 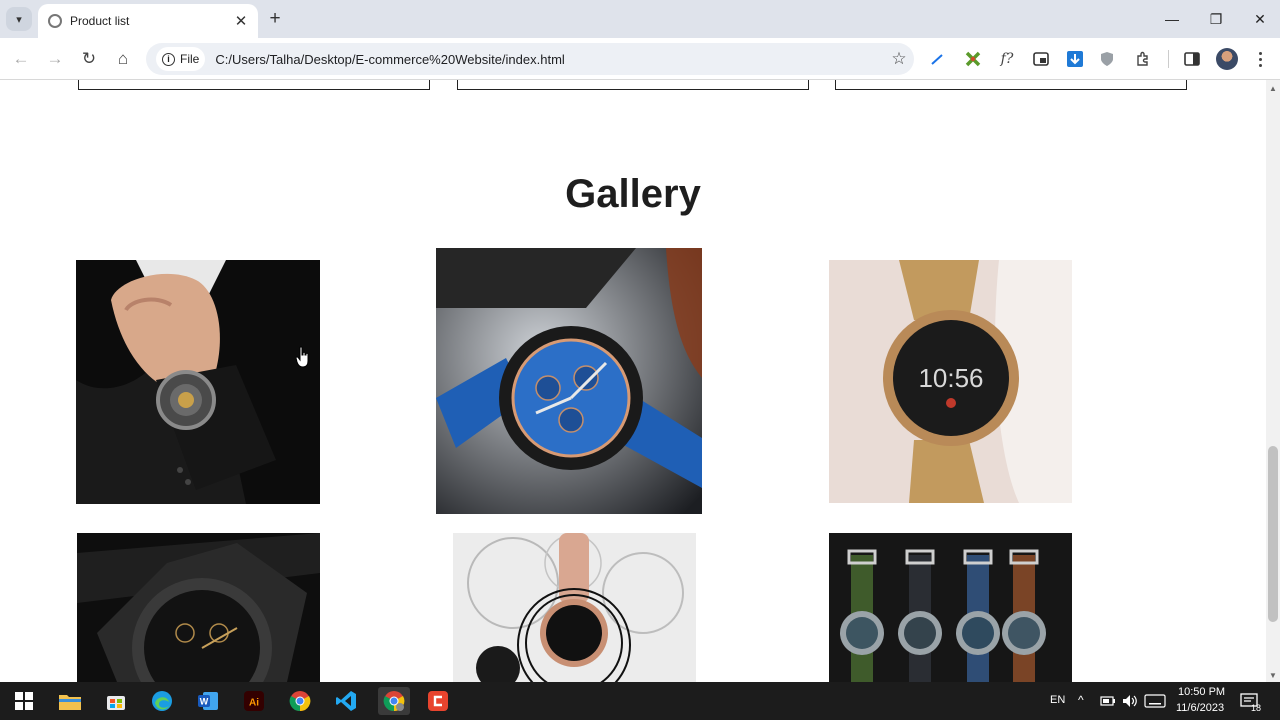 What do you see at coordinates (190, 59) in the screenshot?
I see `site-info-label: File` at bounding box center [190, 59].